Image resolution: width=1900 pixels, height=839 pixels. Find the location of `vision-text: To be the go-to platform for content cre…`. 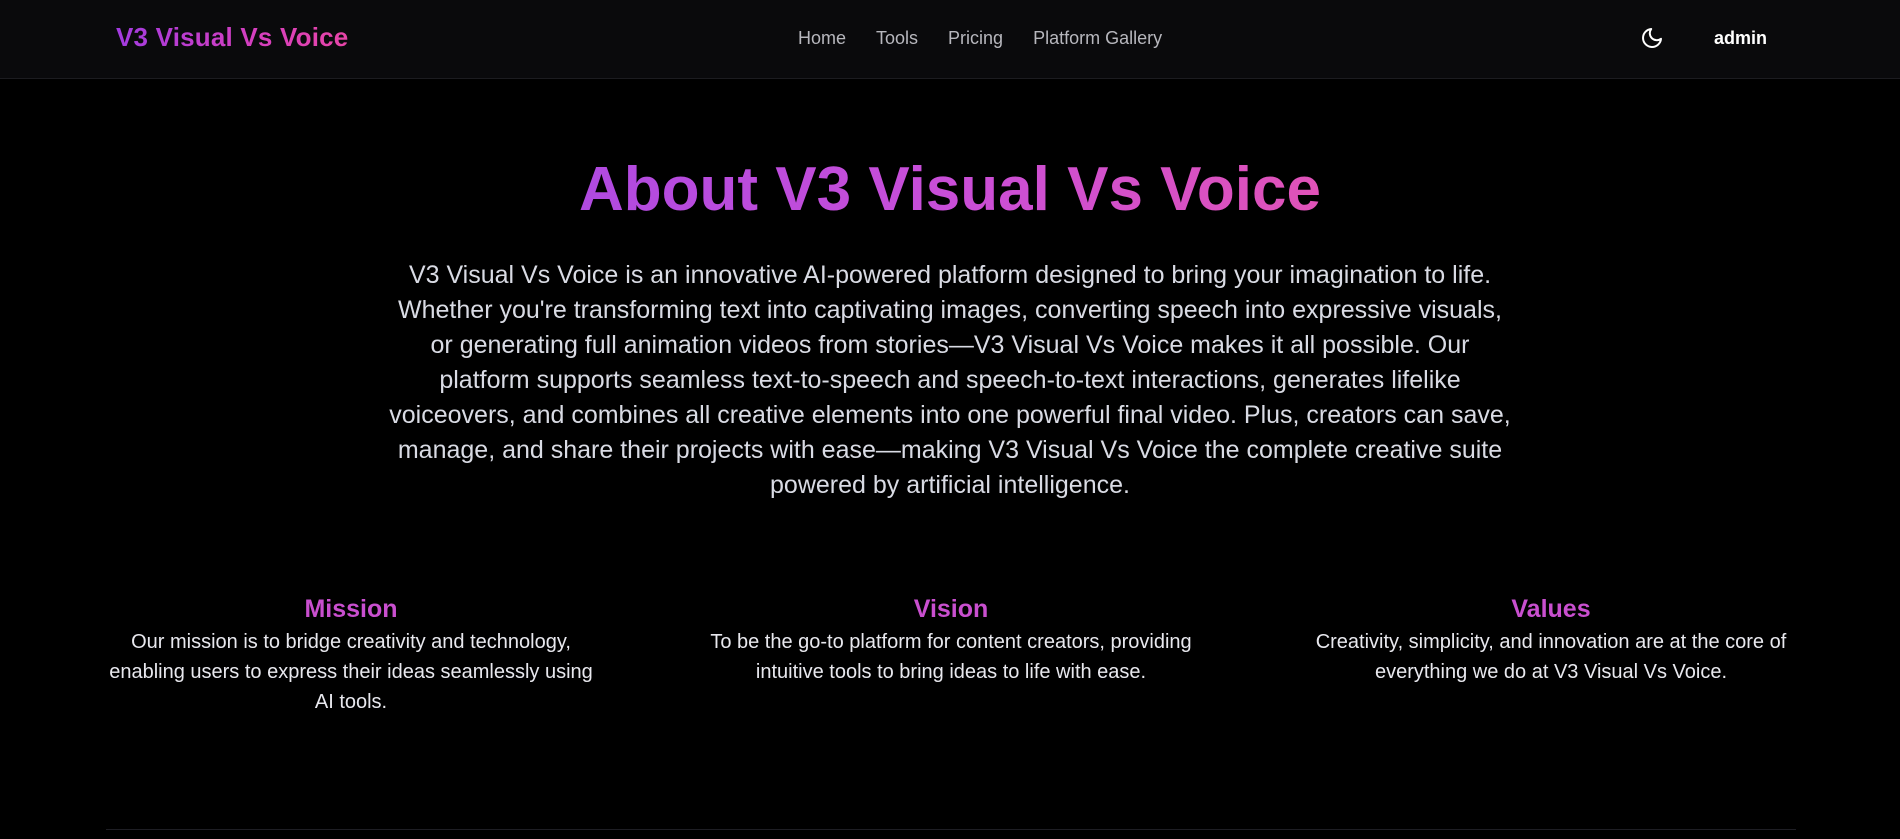

vision-text: To be the go-to platform for content cre… is located at coordinates (951, 657).